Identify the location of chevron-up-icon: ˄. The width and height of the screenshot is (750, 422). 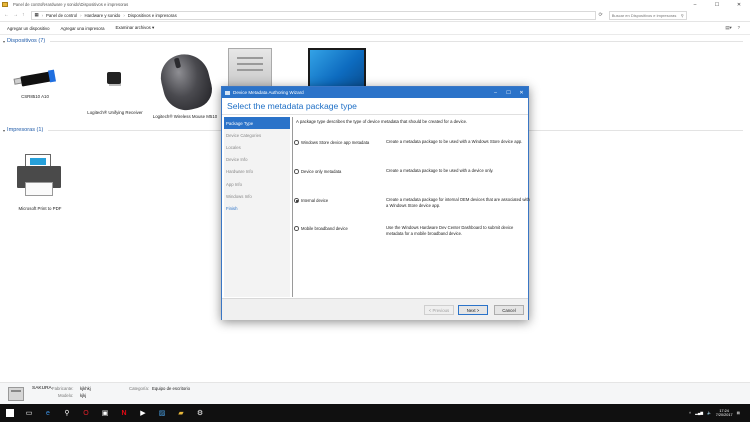
(690, 413).